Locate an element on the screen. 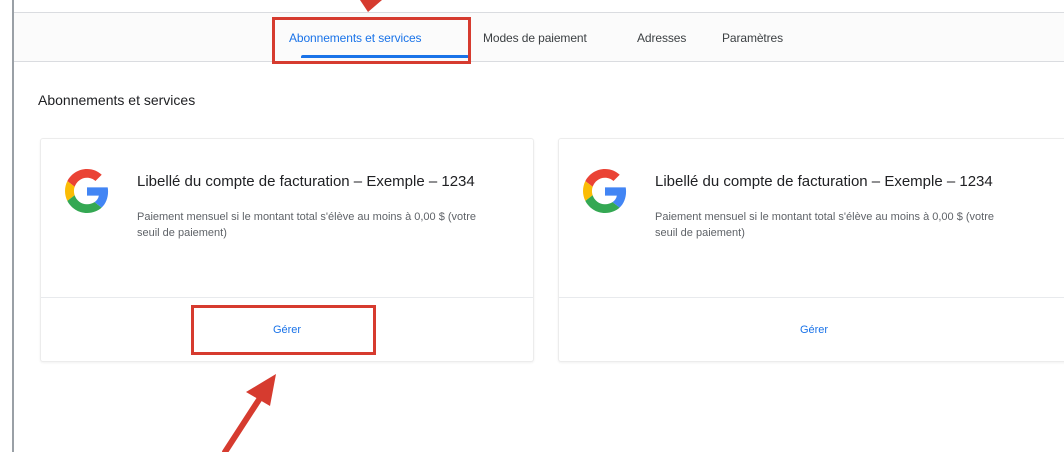  tab-addresses: Adresses is located at coordinates (661, 38).